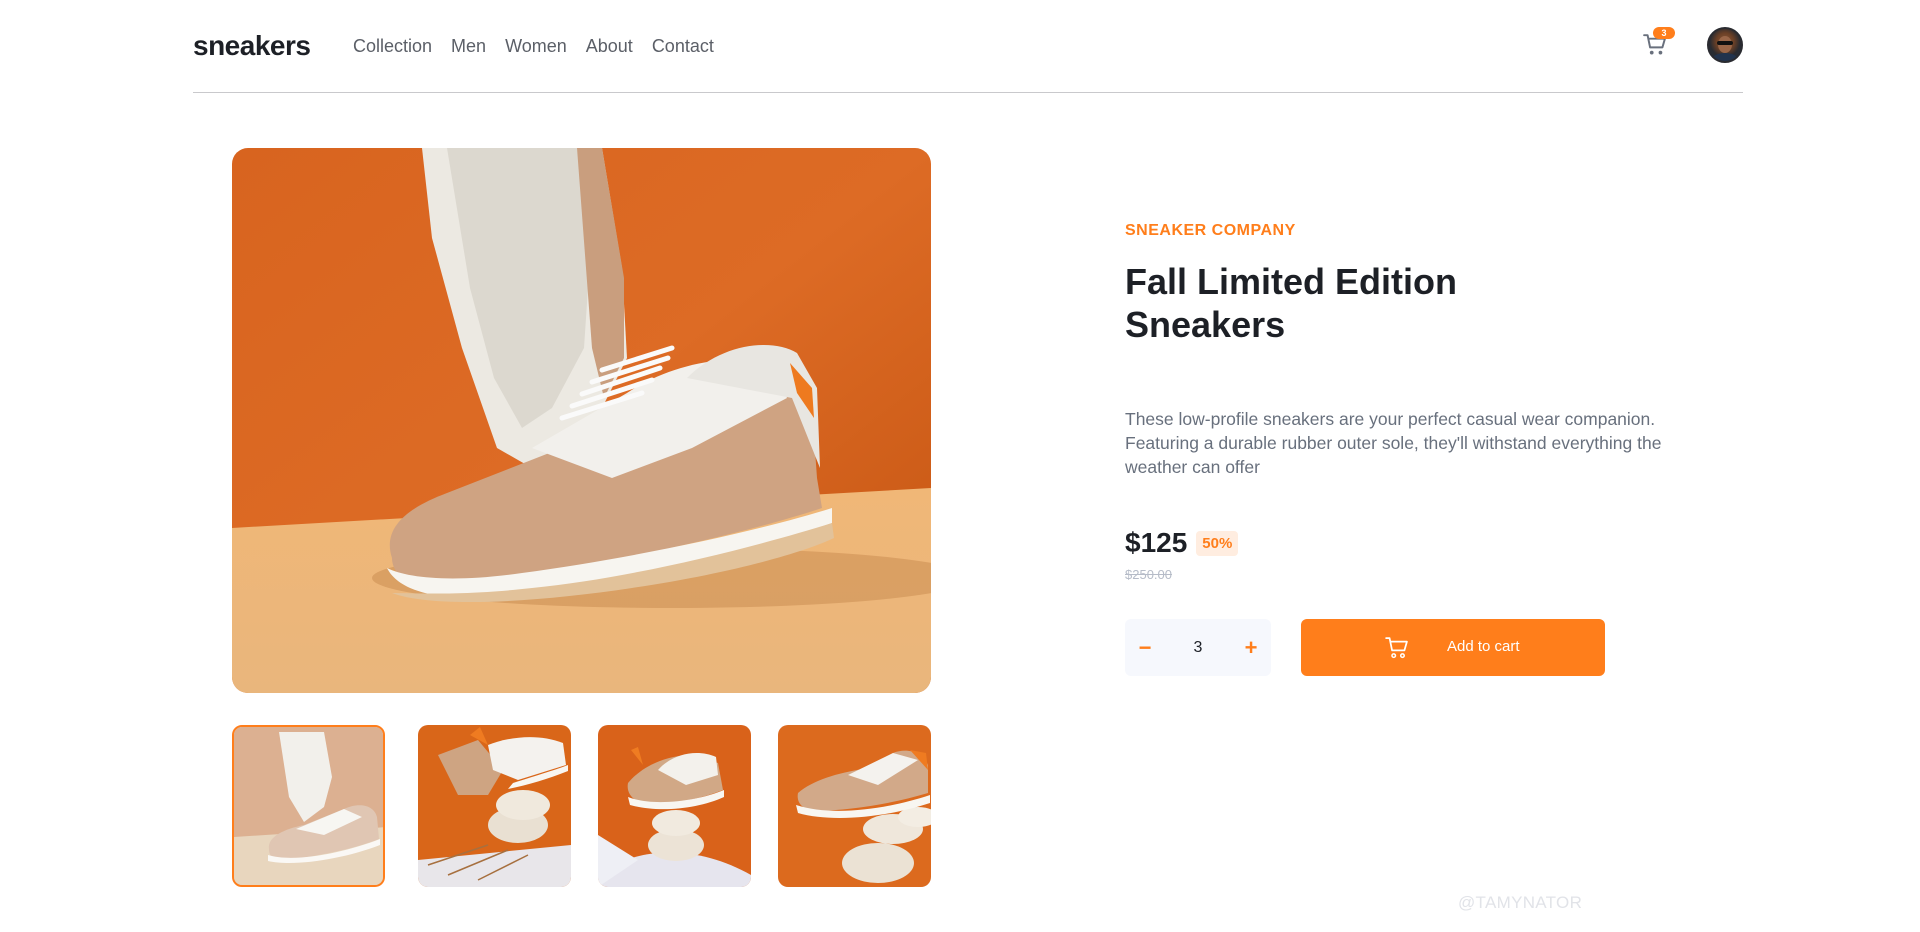 The width and height of the screenshot is (1920, 932). What do you see at coordinates (1664, 33) in the screenshot?
I see `cart-count-badge: 3` at bounding box center [1664, 33].